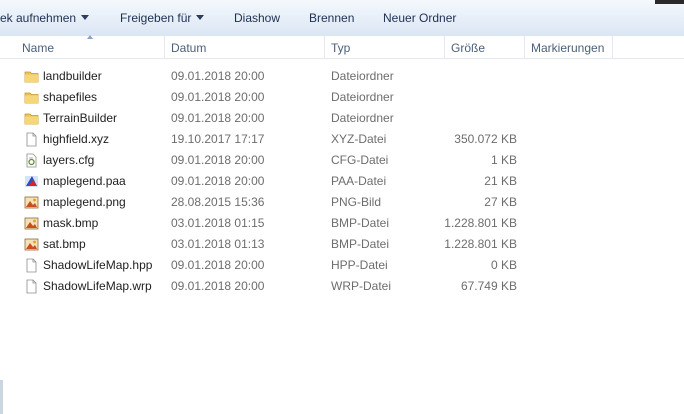 This screenshot has width=684, height=414. Describe the element at coordinates (500, 202) in the screenshot. I see `file-size: 27 KB` at that location.